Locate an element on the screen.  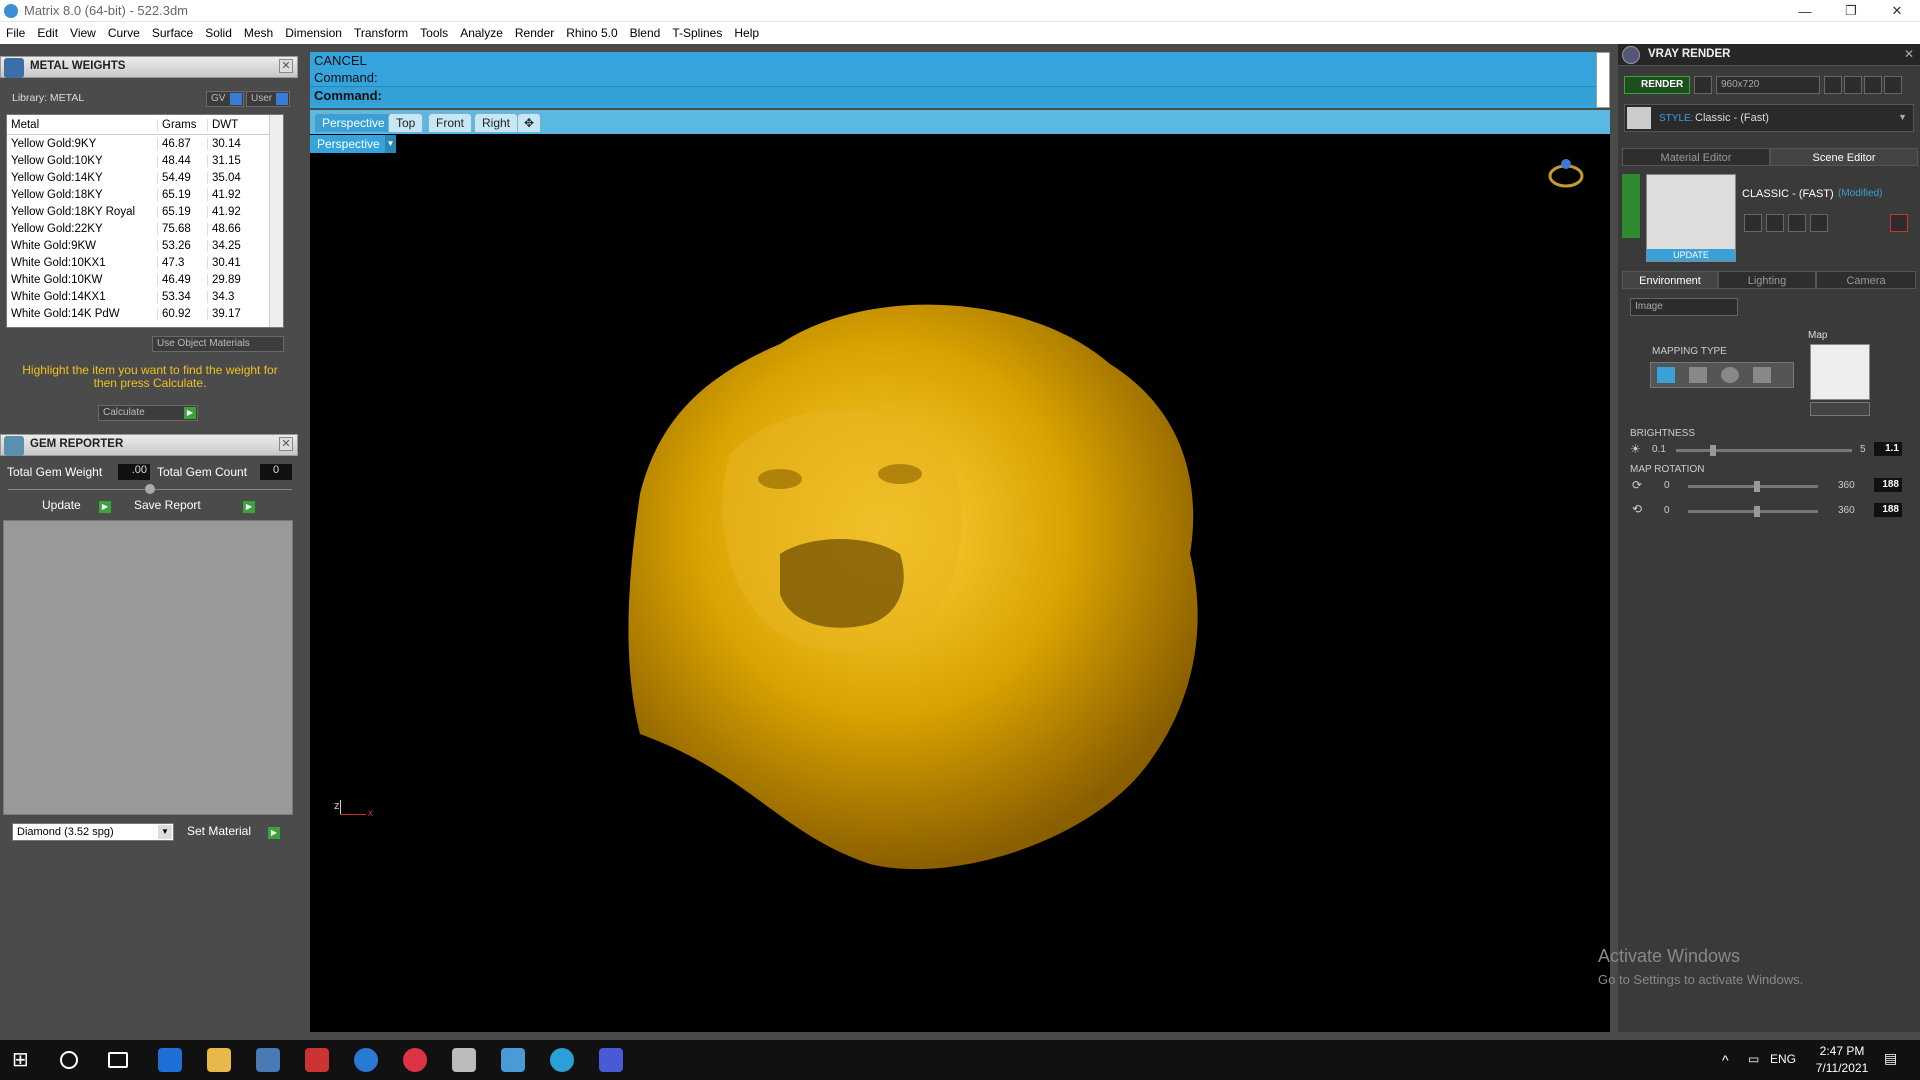
tab-material-editor: Material Editor is located at coordinates (1696, 157).